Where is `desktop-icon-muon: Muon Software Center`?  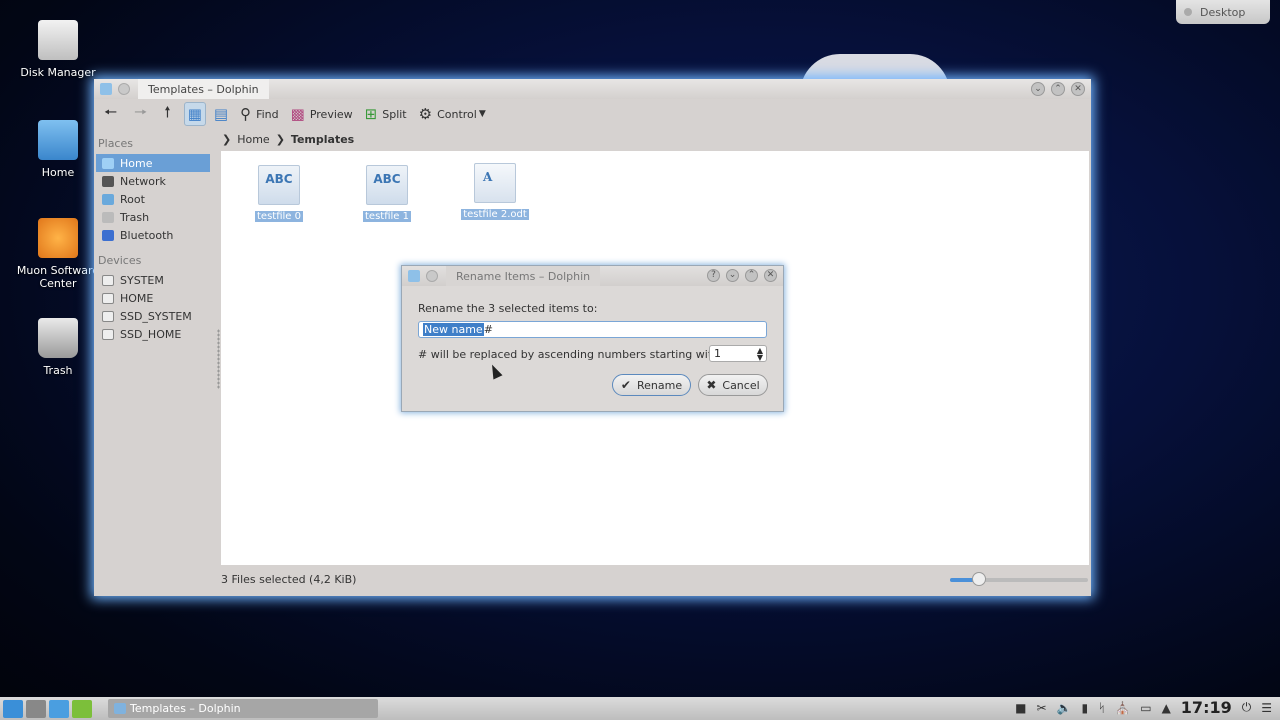 desktop-icon-muon: Muon Software Center is located at coordinates (58, 254).